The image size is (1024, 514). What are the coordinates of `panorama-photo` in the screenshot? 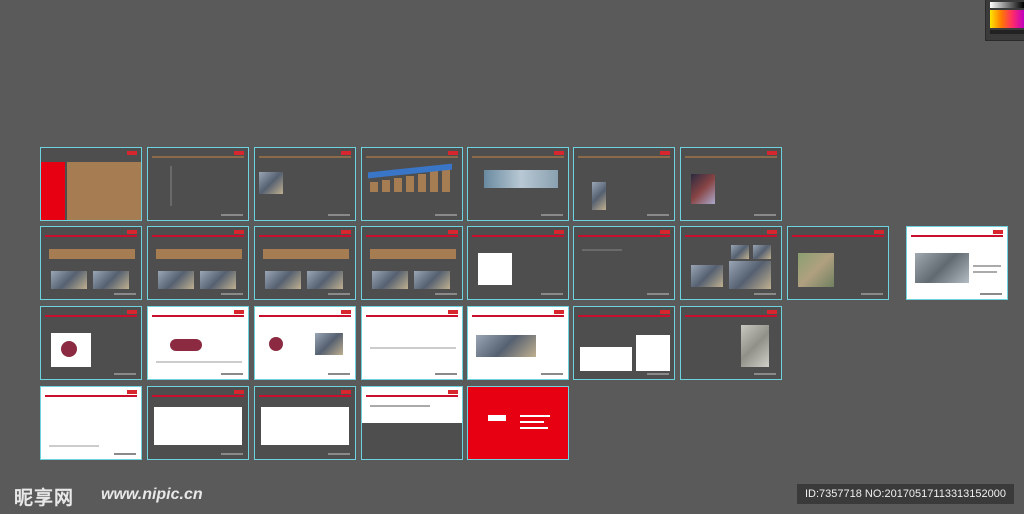 It's located at (521, 179).